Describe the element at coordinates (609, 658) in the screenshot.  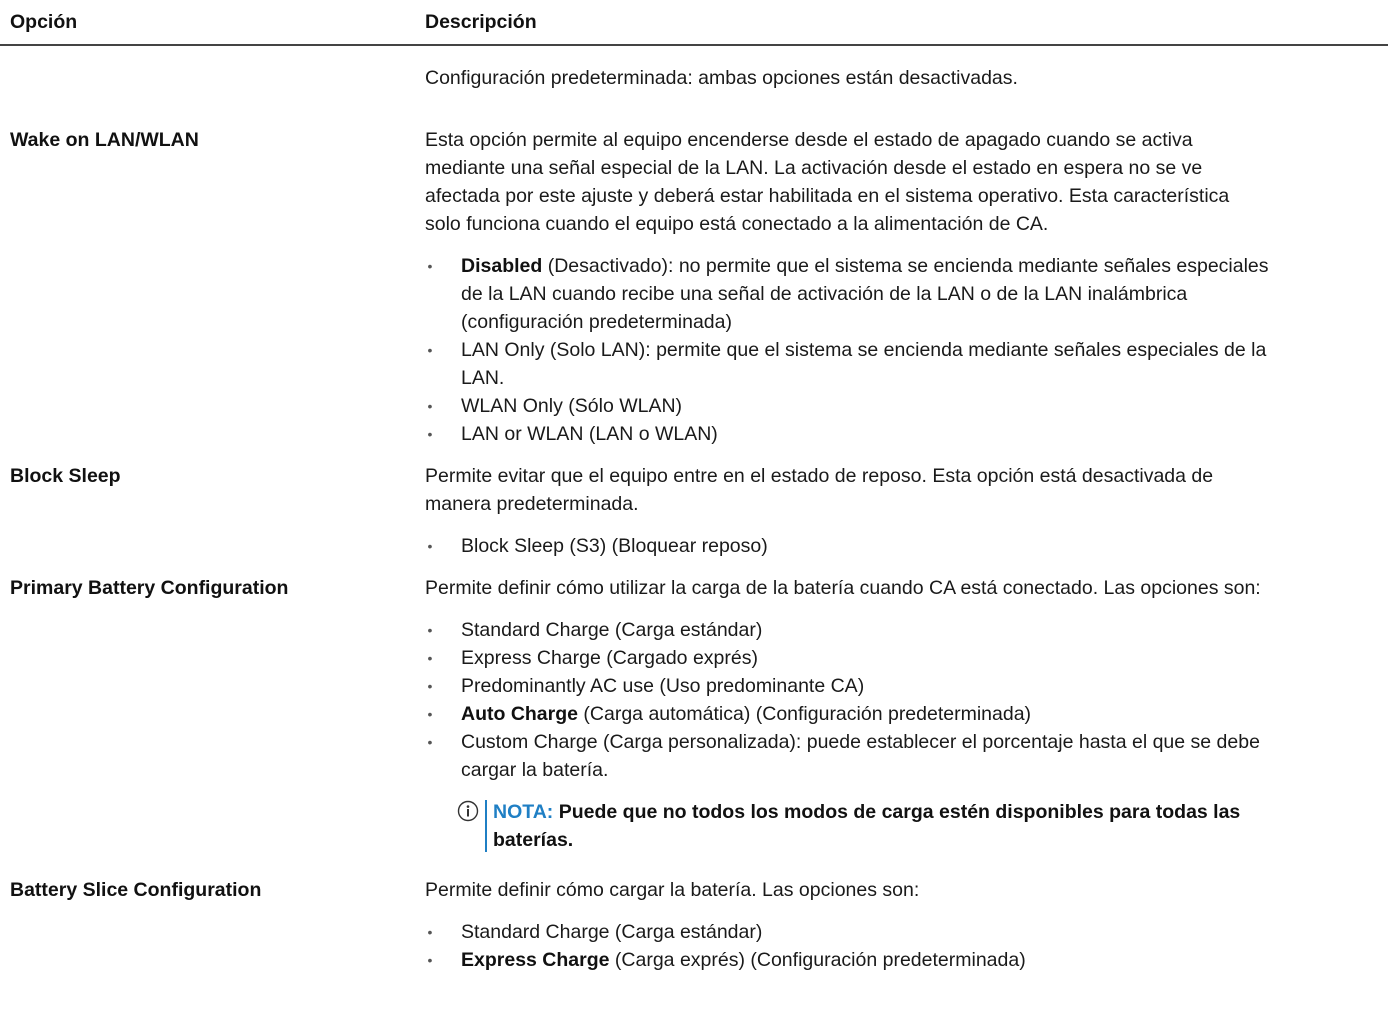
I see `list-item-text: Express Charge (Cargado exprés)` at that location.